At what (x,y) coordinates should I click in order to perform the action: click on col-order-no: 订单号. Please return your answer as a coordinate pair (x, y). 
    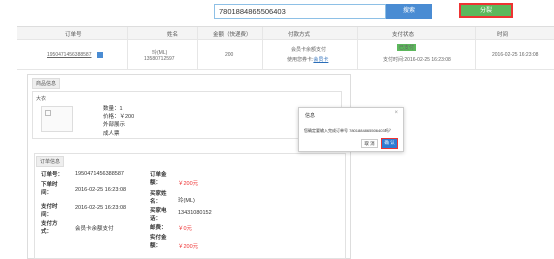
    Looking at the image, I should click on (73, 35).